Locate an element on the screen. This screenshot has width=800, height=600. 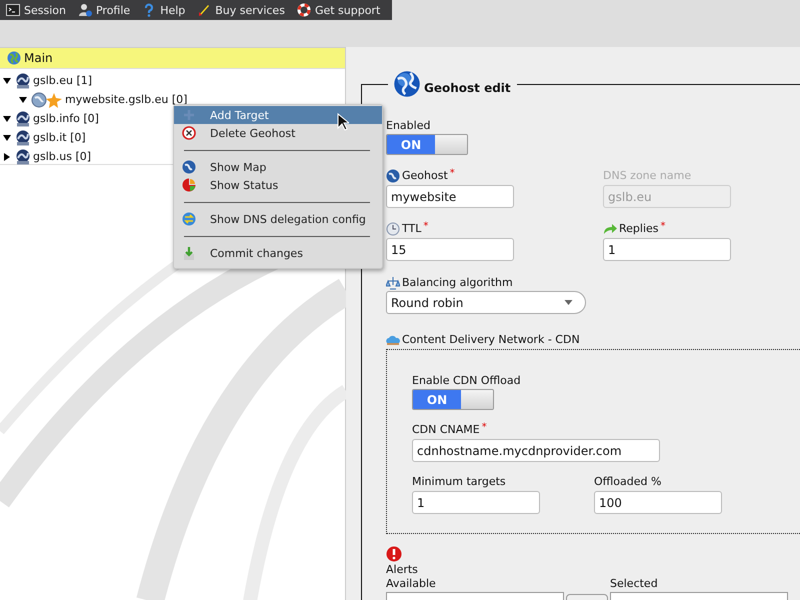
list-label: Available is located at coordinates (411, 584).